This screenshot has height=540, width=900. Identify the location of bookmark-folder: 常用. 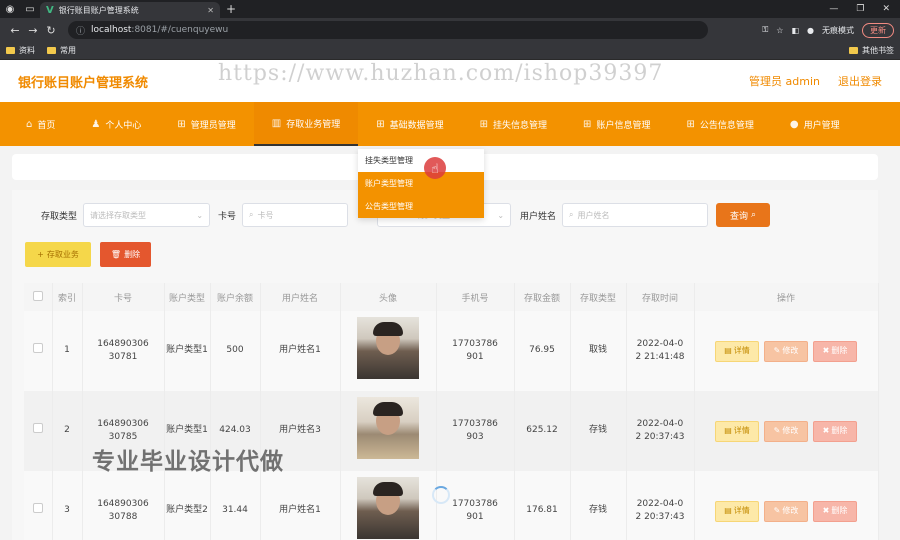
(61, 50).